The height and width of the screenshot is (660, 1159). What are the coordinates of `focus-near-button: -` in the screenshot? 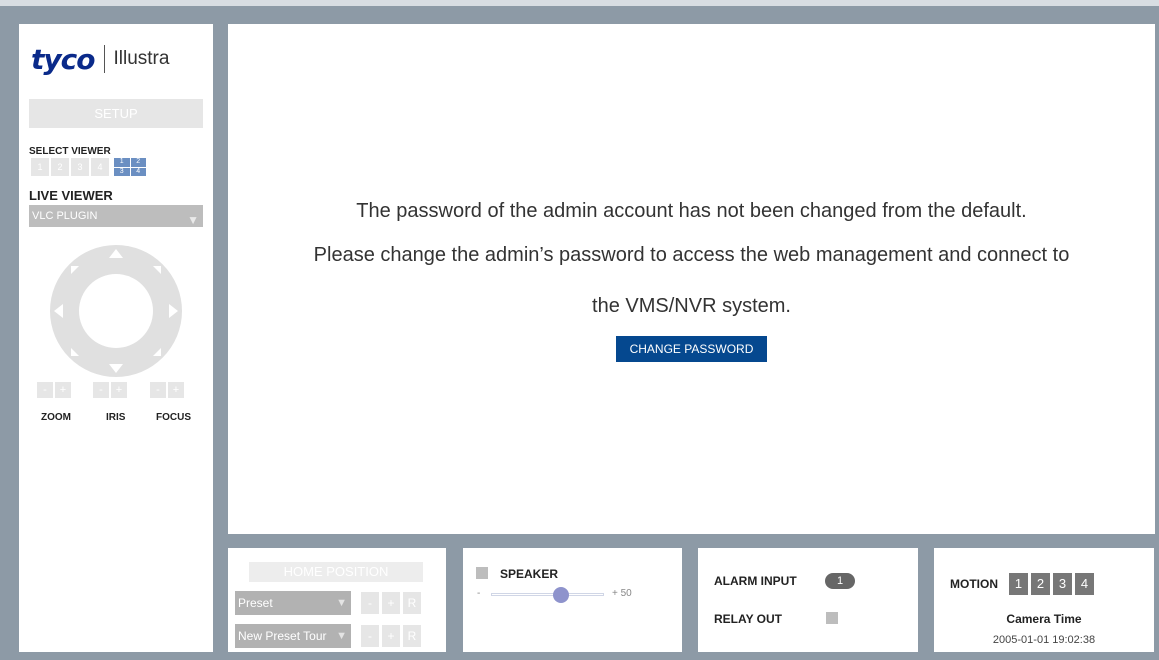 It's located at (158, 390).